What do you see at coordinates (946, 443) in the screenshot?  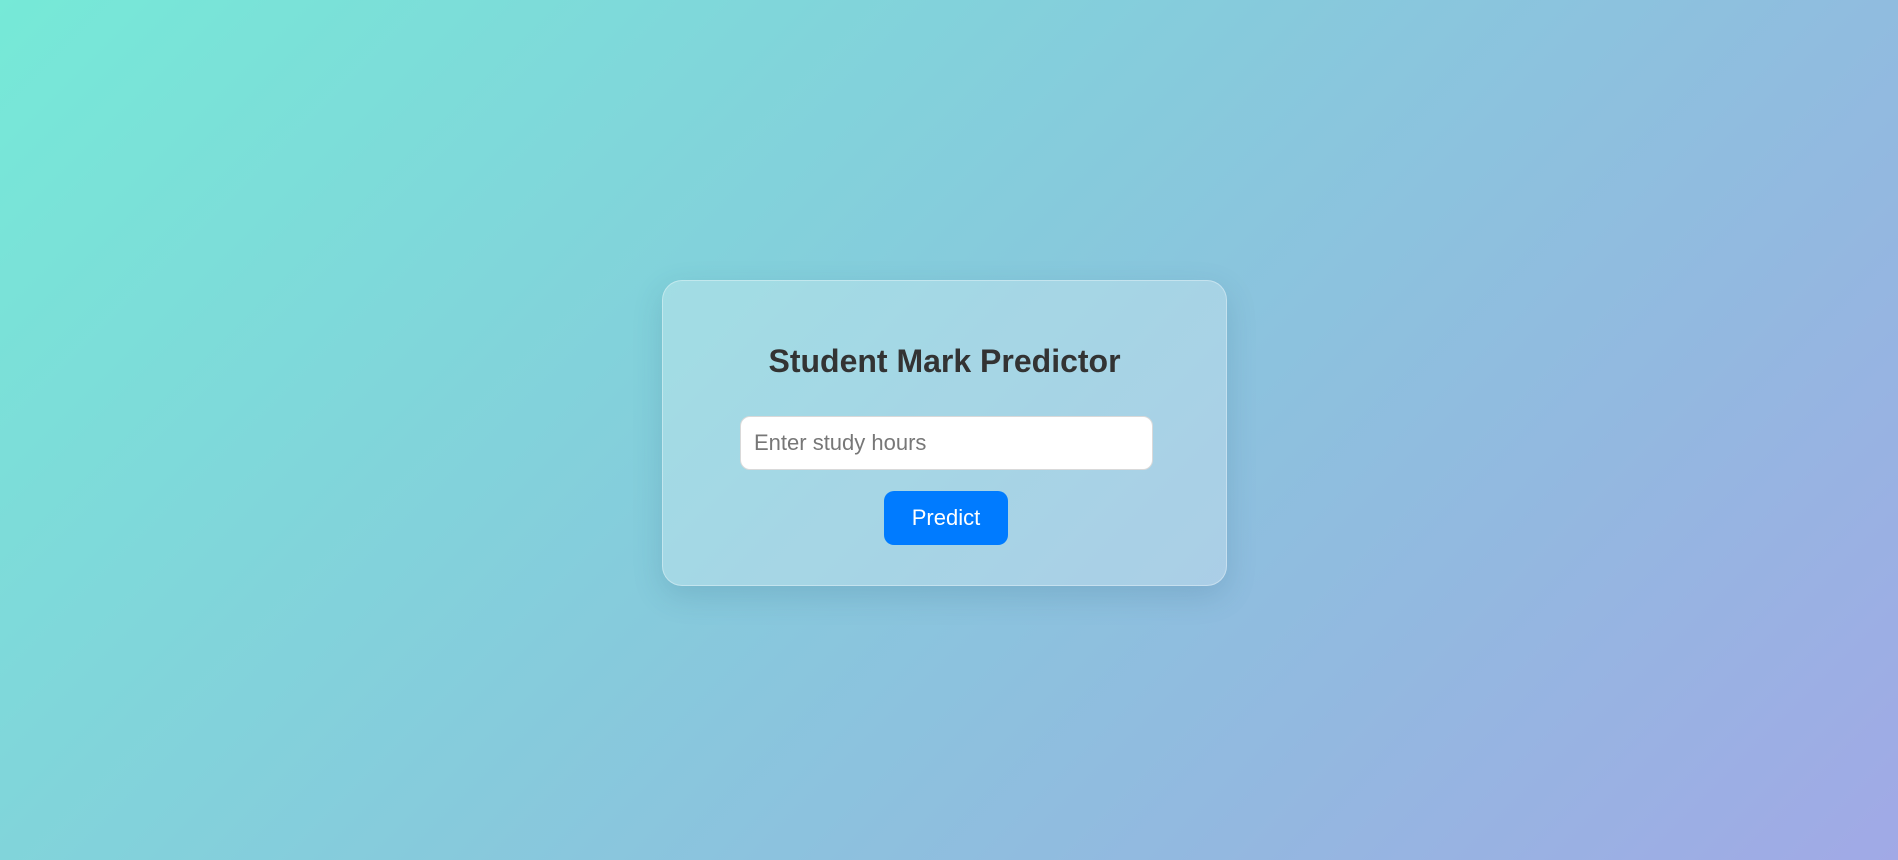 I see `study-hours-input` at bounding box center [946, 443].